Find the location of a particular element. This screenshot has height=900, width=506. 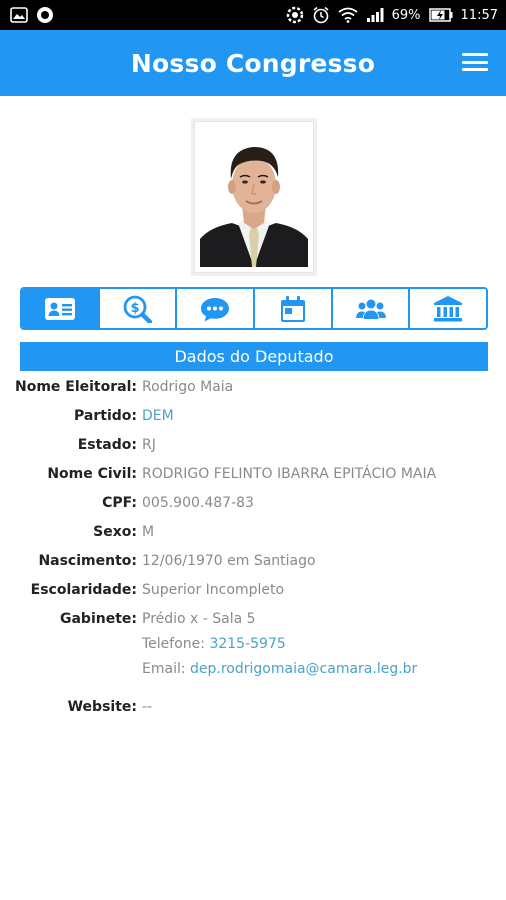

office-phone-line: Telefone: 3215-5975 is located at coordinates (279, 647).